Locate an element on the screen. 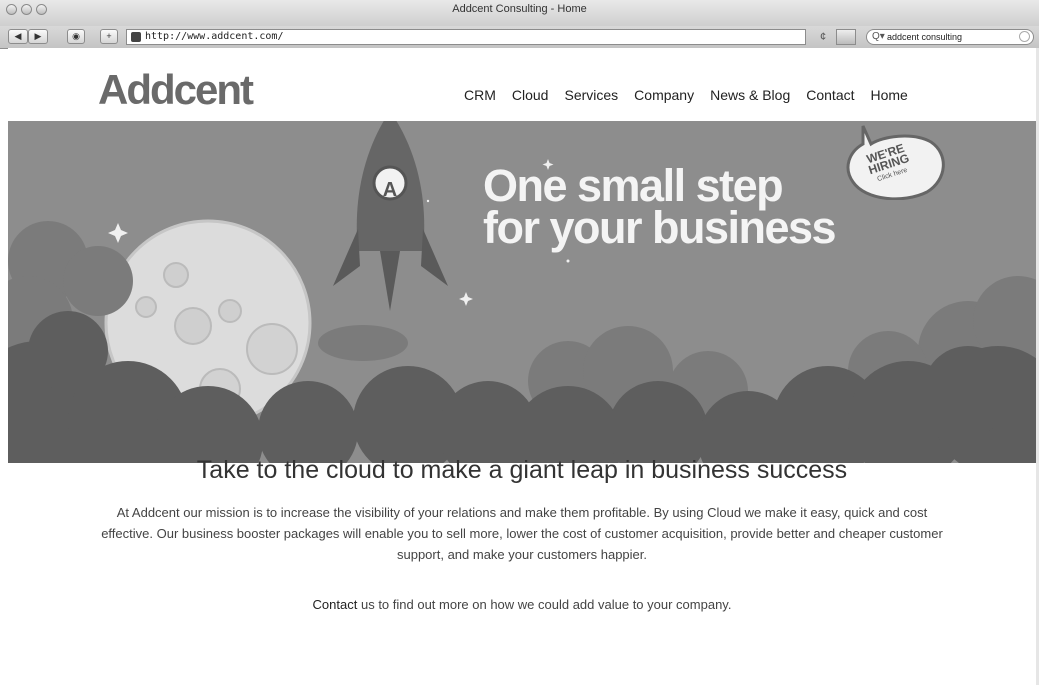 This screenshot has width=1039, height=685. clear-search-icon is located at coordinates (1024, 36).